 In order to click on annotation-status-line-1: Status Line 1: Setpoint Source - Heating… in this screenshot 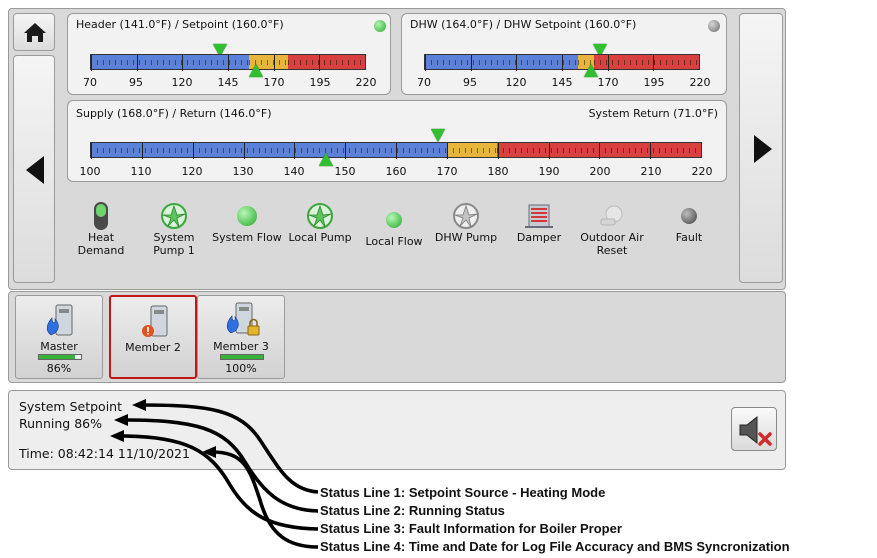, I will do `click(463, 492)`.